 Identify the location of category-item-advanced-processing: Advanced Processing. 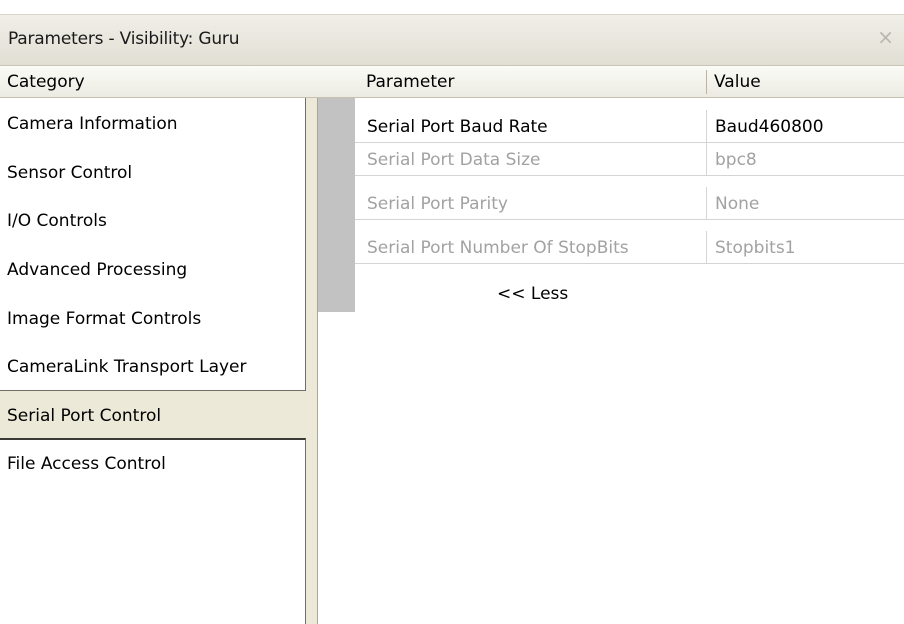
(97, 270).